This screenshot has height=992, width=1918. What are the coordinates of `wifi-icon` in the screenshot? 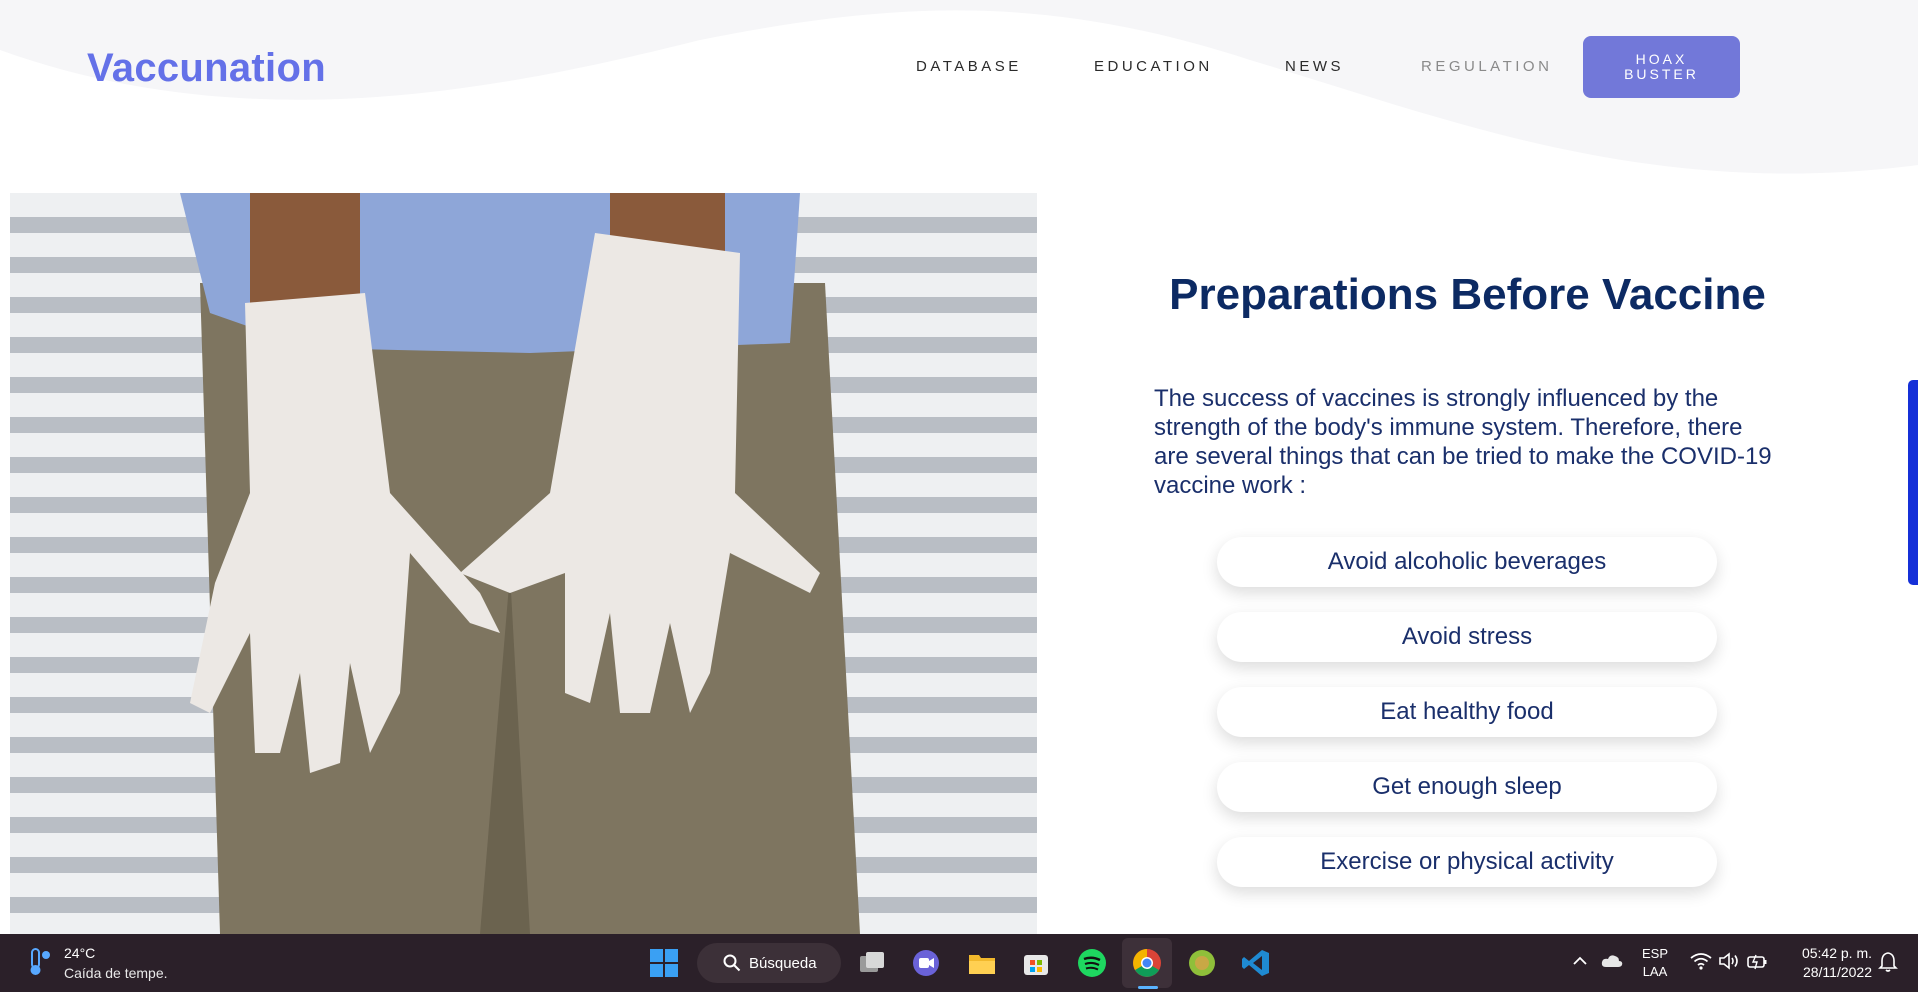 It's located at (1701, 961).